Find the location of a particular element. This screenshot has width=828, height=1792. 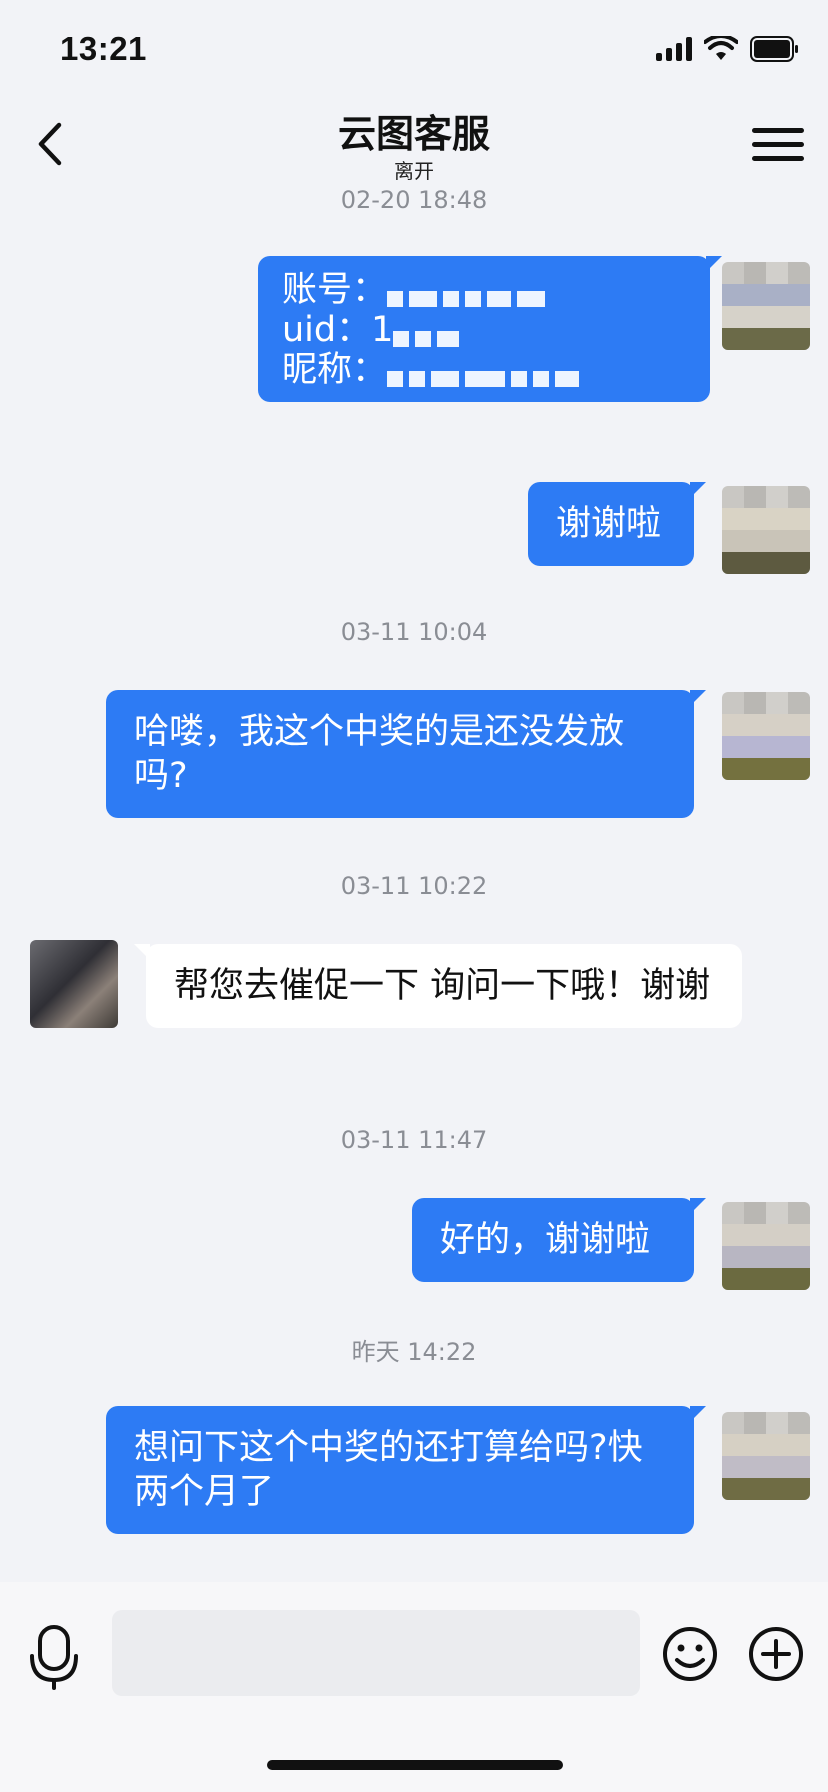

status-time: 13:21 is located at coordinates (103, 48).